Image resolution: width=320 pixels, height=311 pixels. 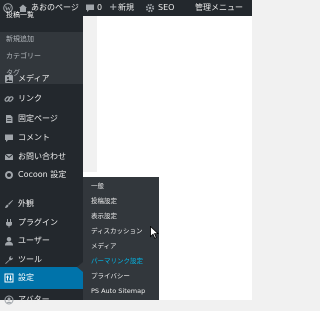 I want to click on link-icon, so click(x=9, y=99).